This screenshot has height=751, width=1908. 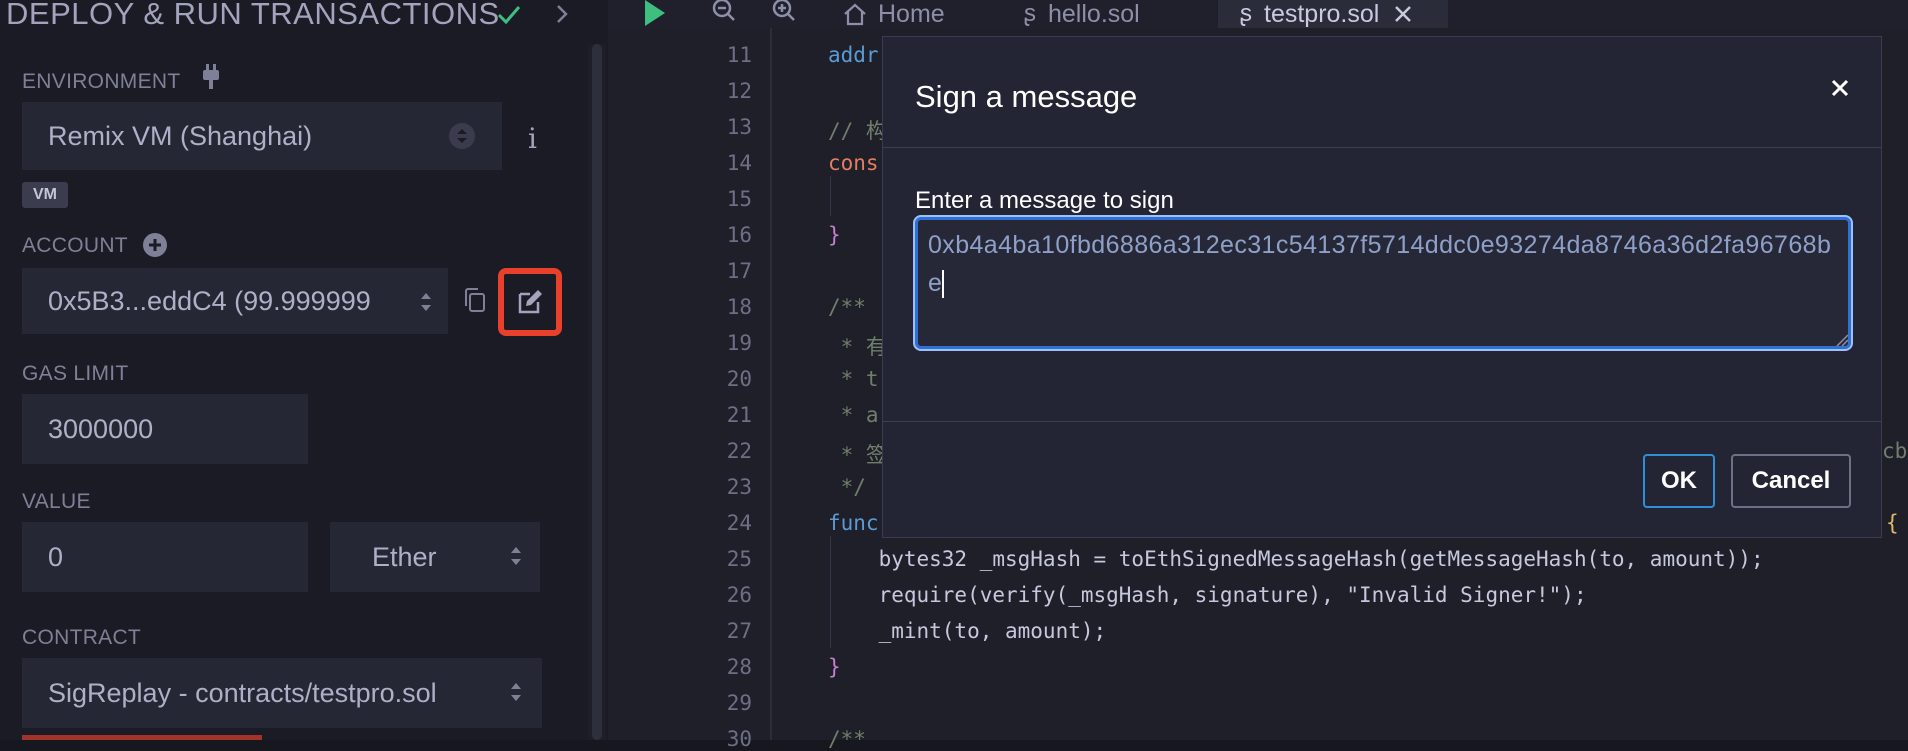 I want to click on tab-hello-sol: ʂ hello.sol, so click(x=1119, y=14).